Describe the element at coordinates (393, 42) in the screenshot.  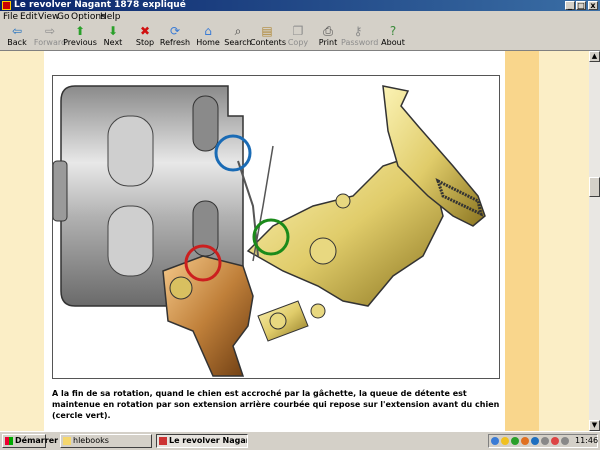
I see `toolbar-button-label: About` at that location.